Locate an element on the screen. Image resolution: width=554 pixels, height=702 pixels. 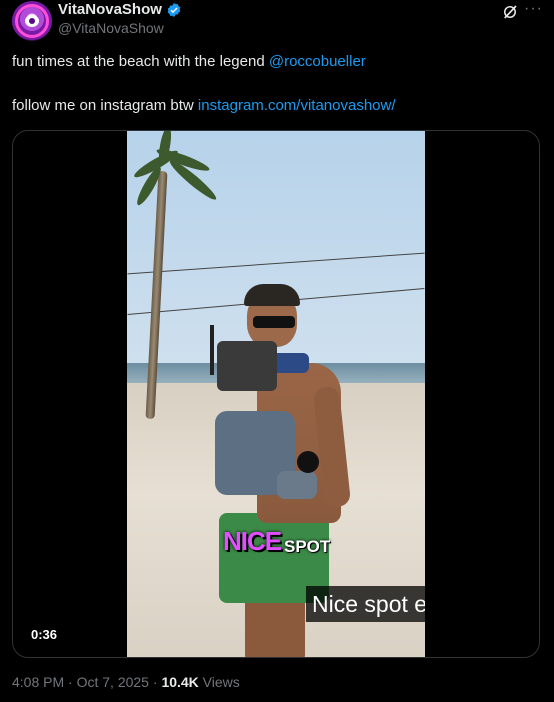
drone-antenna is located at coordinates (212, 350).